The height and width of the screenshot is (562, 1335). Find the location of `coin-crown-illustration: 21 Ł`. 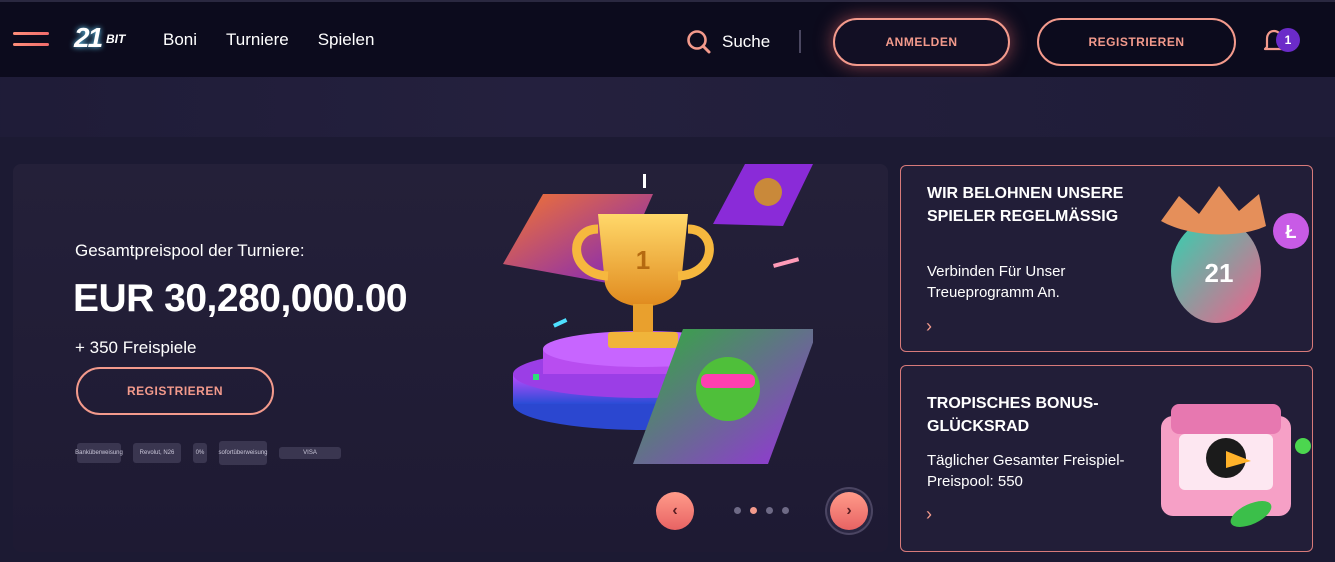

coin-crown-illustration: 21 Ł is located at coordinates (1235, 254).